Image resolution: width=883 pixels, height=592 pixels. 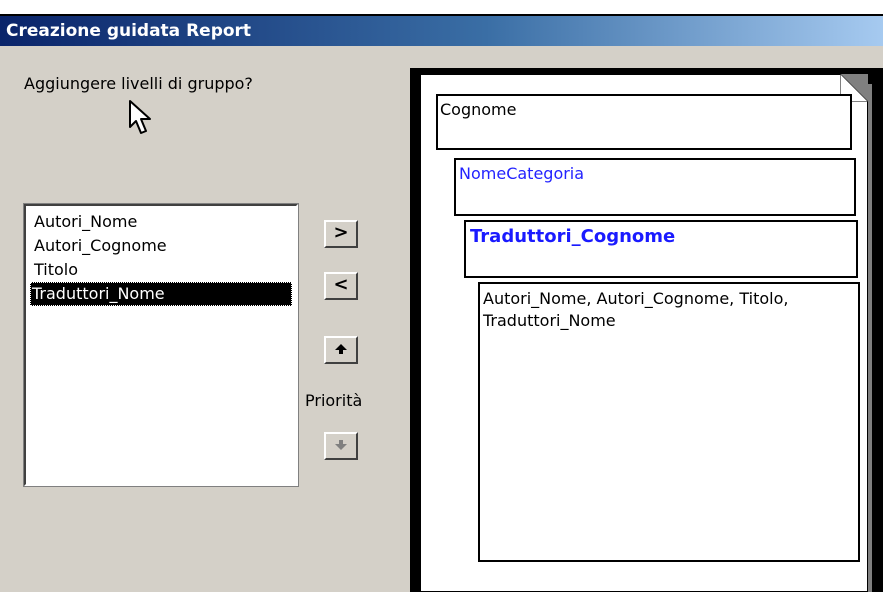 What do you see at coordinates (573, 236) in the screenshot?
I see `group-level-3-label: Traduttori_Cognome` at bounding box center [573, 236].